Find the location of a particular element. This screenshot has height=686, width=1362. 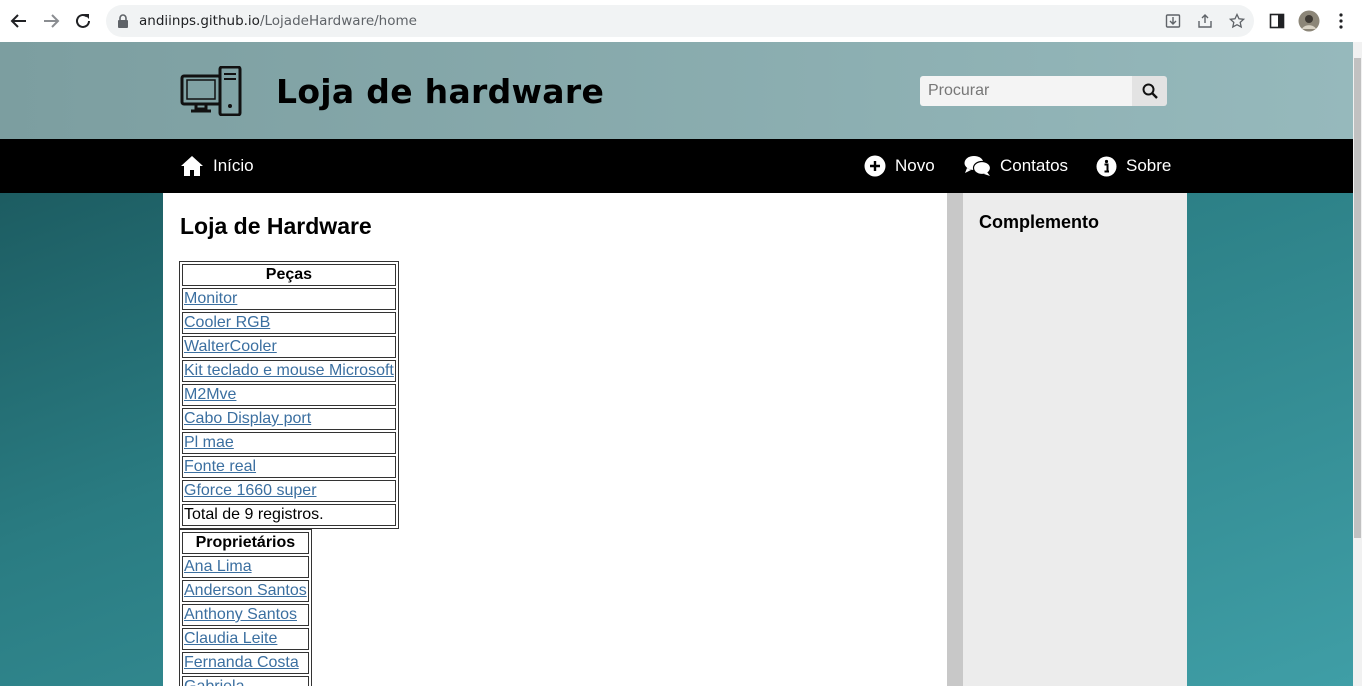

search-button is located at coordinates (1149, 91).